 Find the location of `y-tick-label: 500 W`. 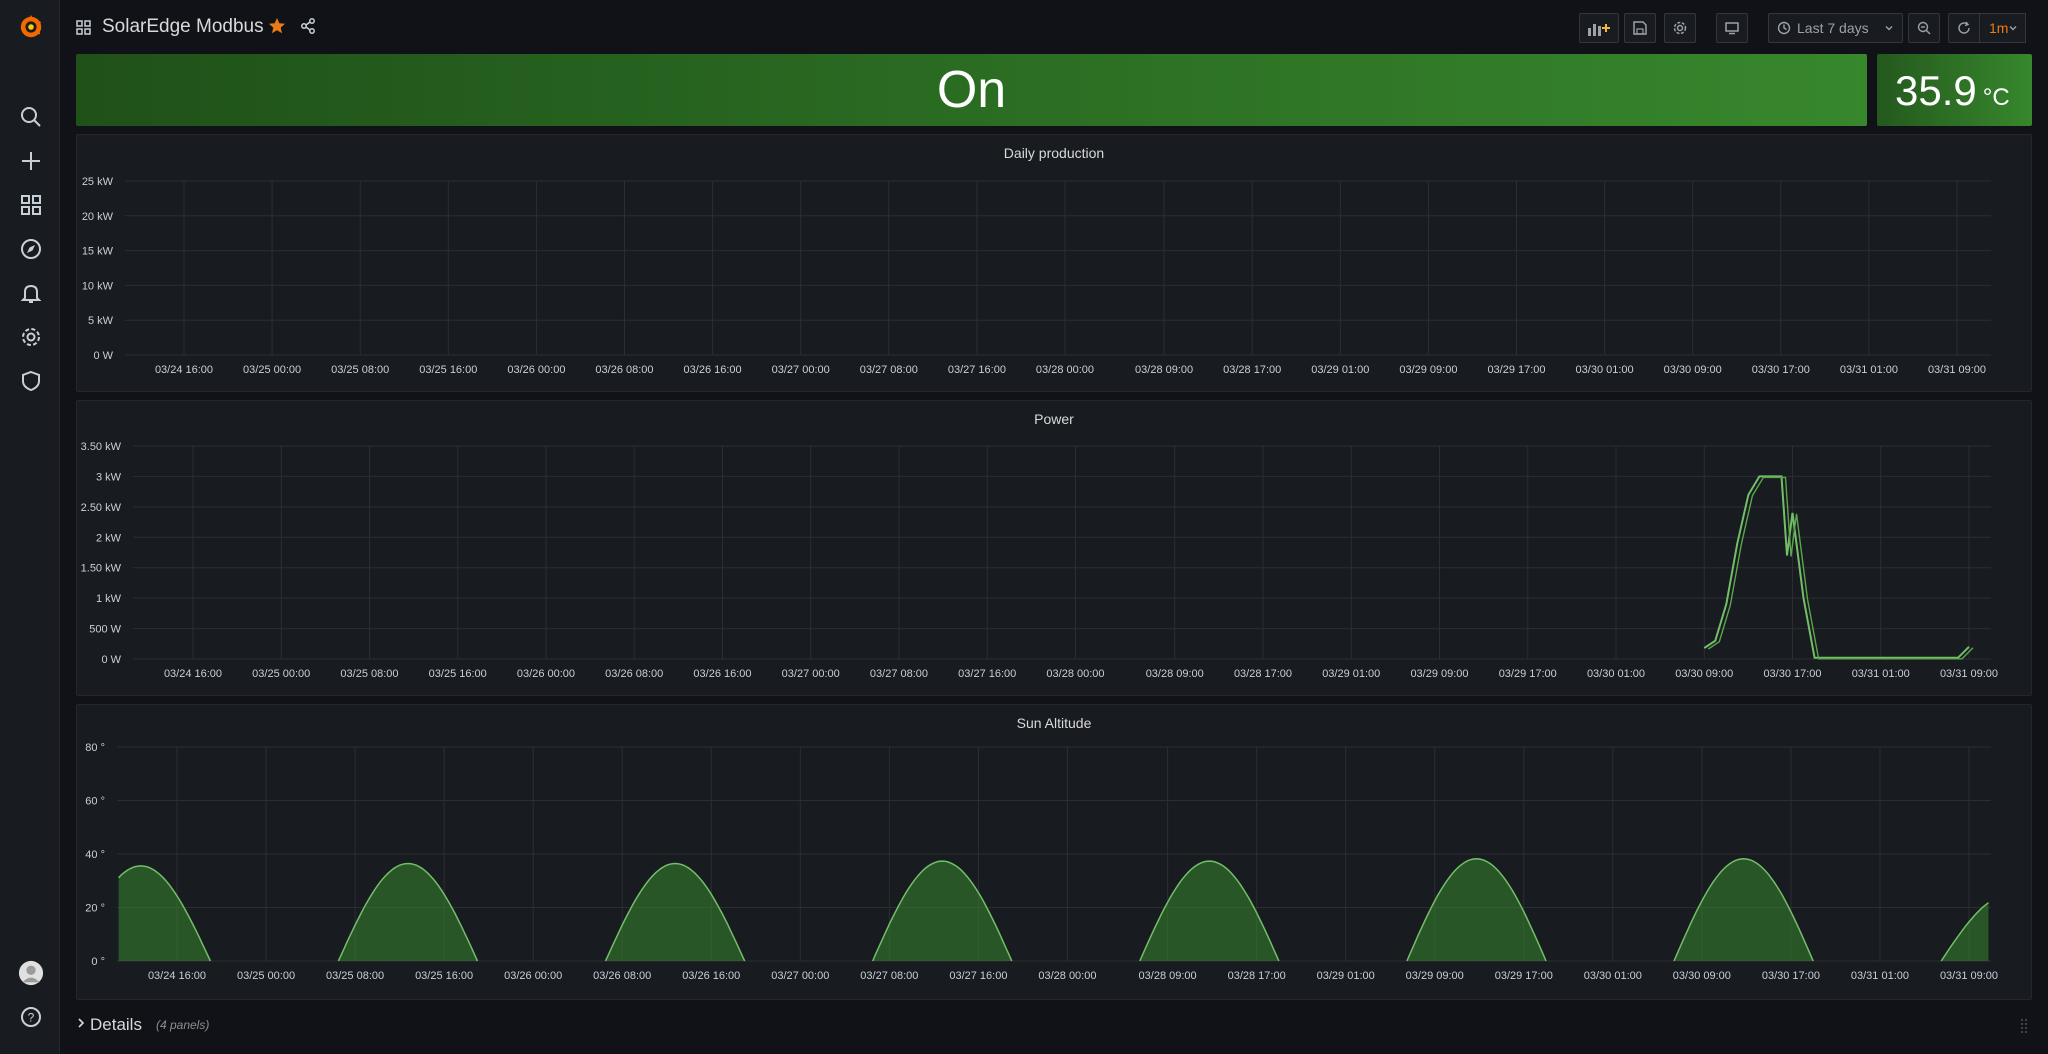

y-tick-label: 500 W is located at coordinates (105, 630).